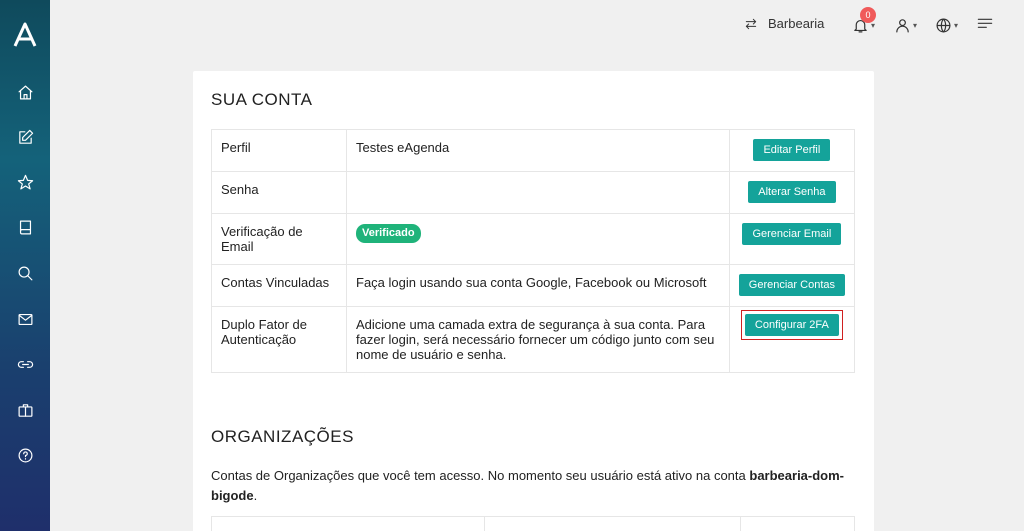 The image size is (1024, 531). I want to click on book-icon, so click(25, 227).